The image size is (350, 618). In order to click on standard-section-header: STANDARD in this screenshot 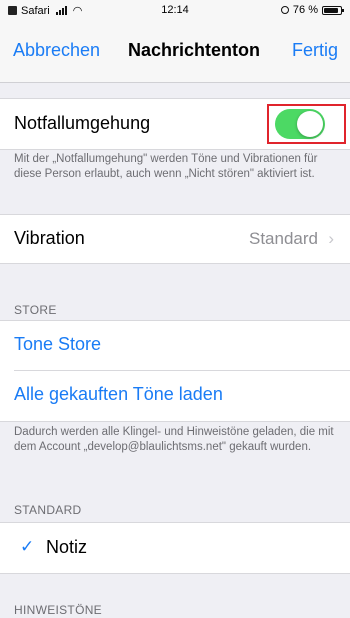, I will do `click(48, 510)`.